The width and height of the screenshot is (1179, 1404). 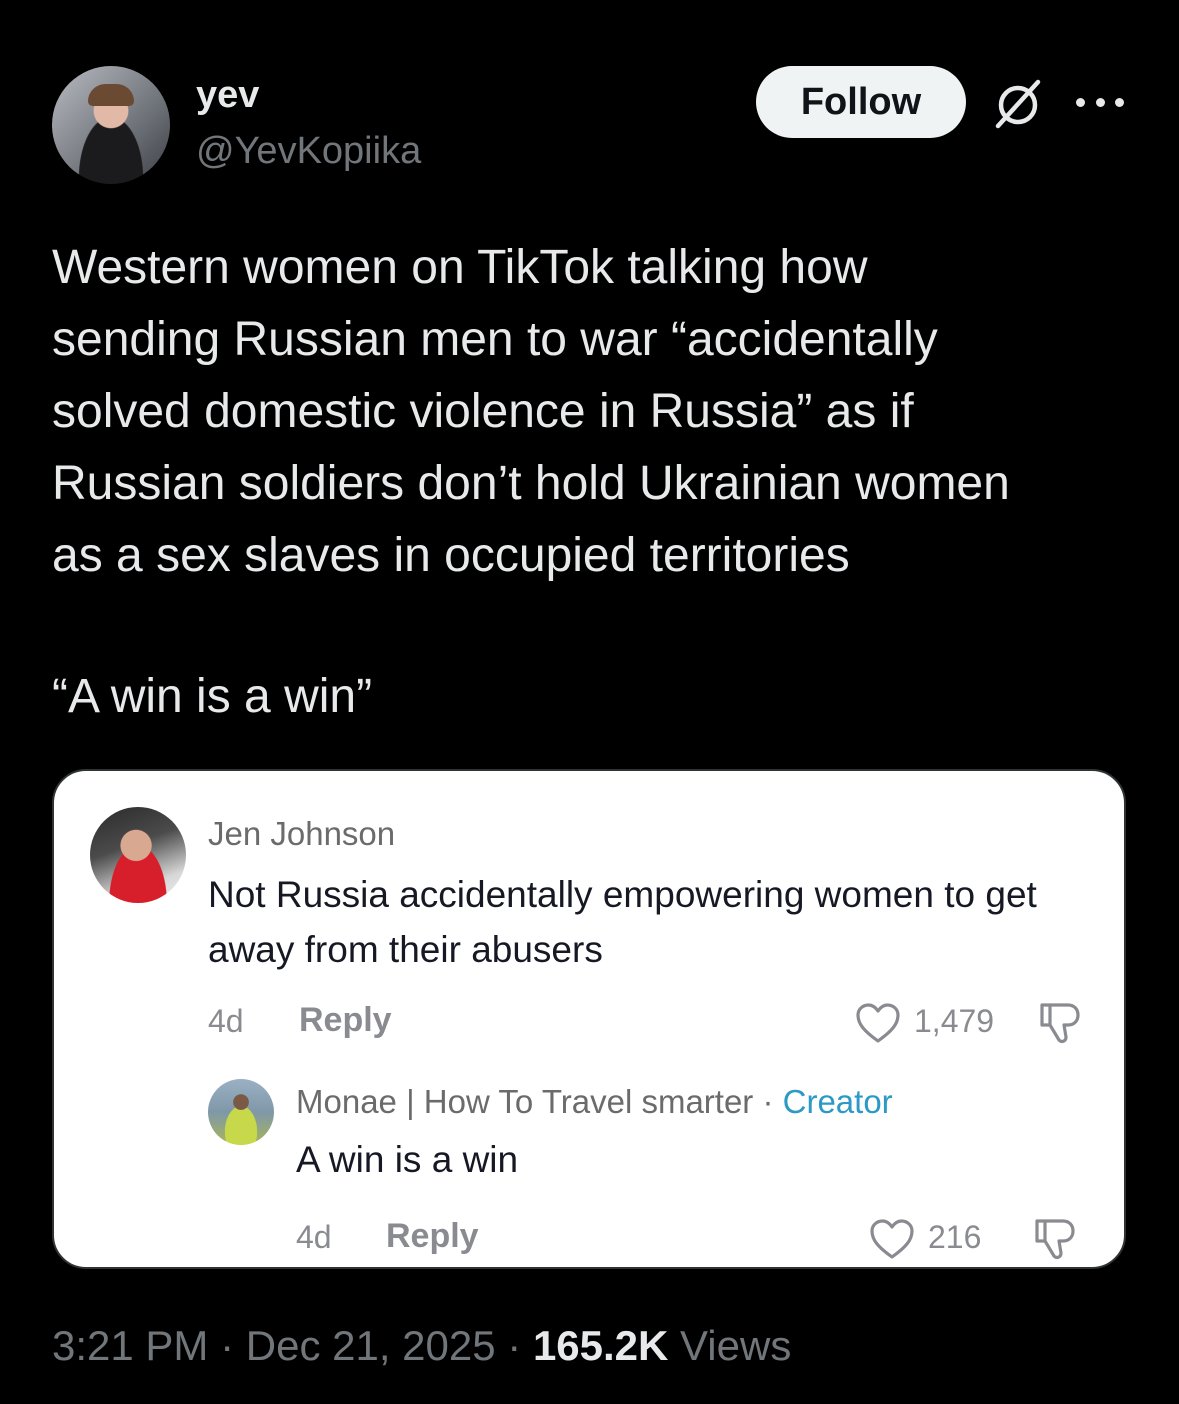 I want to click on author-avatar, so click(x=111, y=125).